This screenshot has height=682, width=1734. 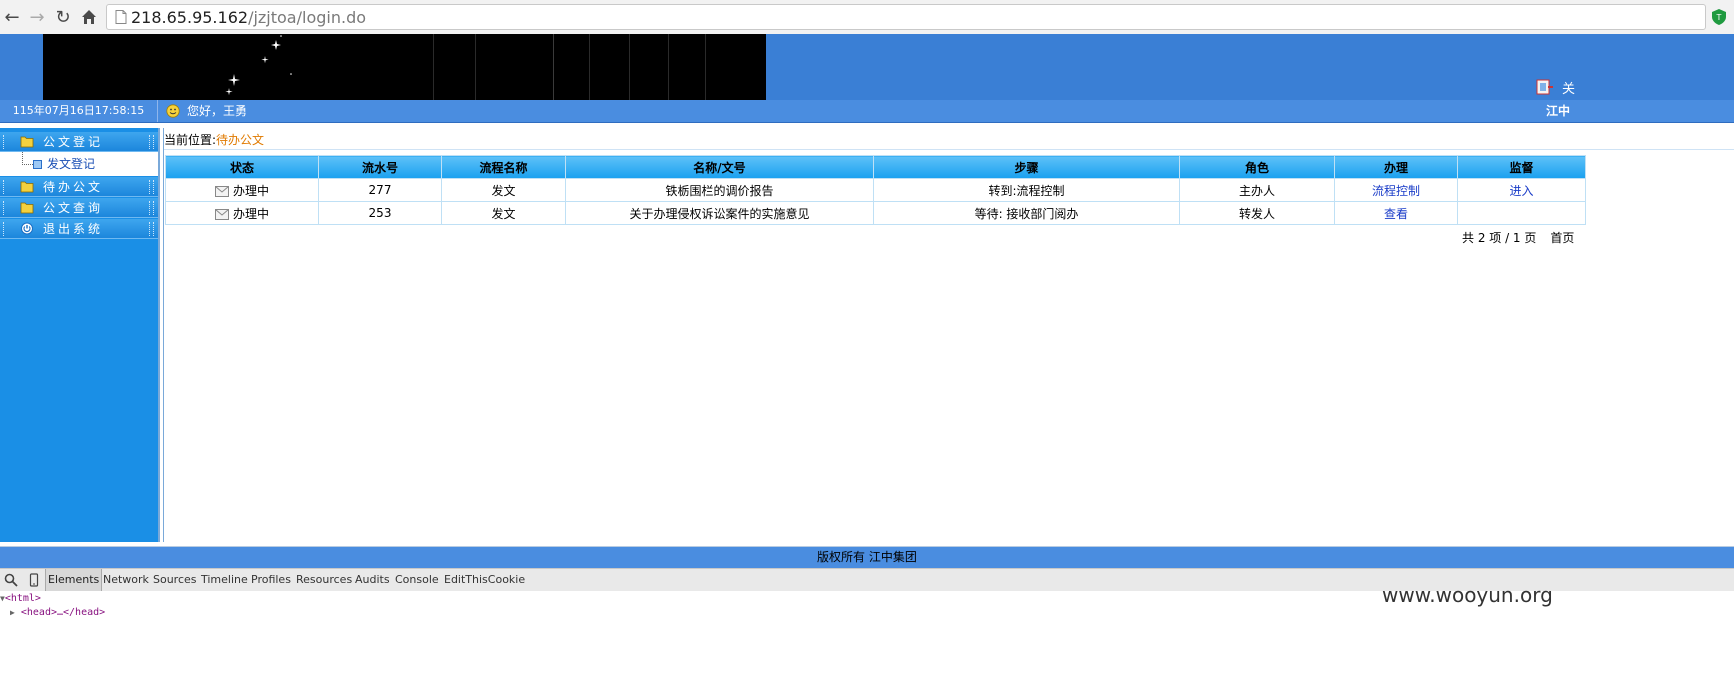 I want to click on devtools-tab-editthiscookie: EditThisCookie, so click(x=484, y=580).